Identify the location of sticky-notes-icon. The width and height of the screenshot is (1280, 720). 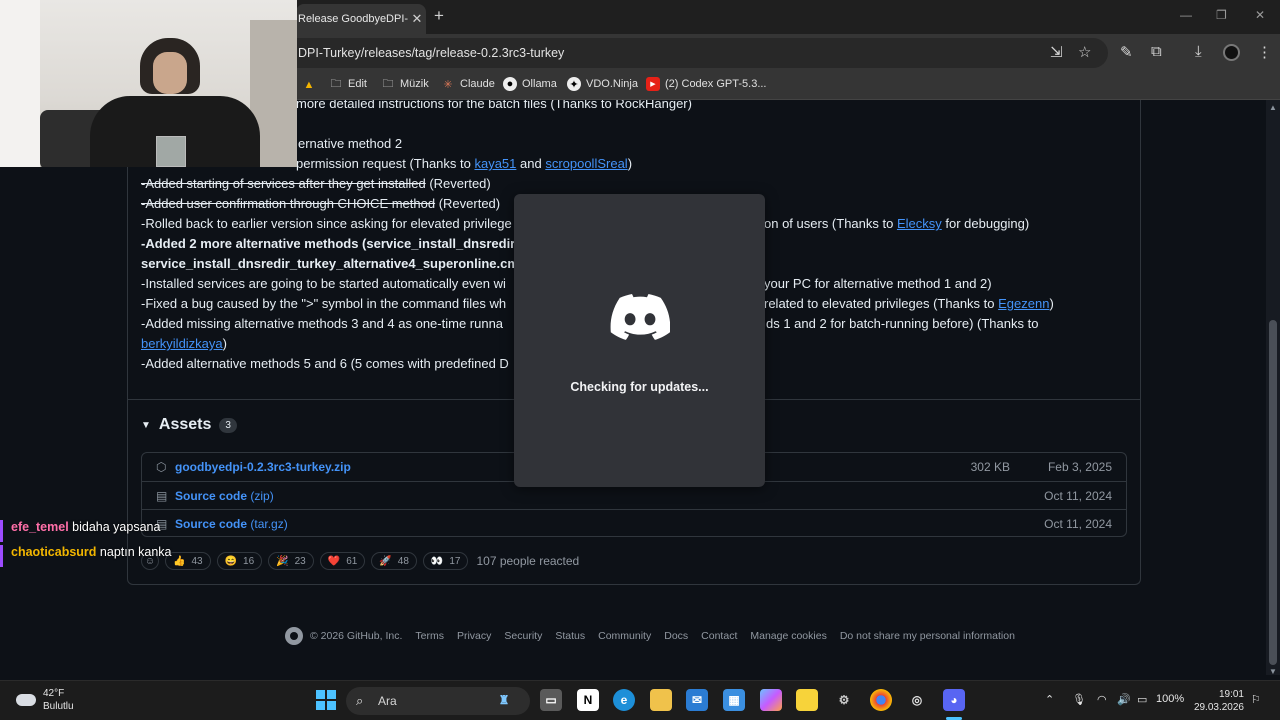
(807, 700).